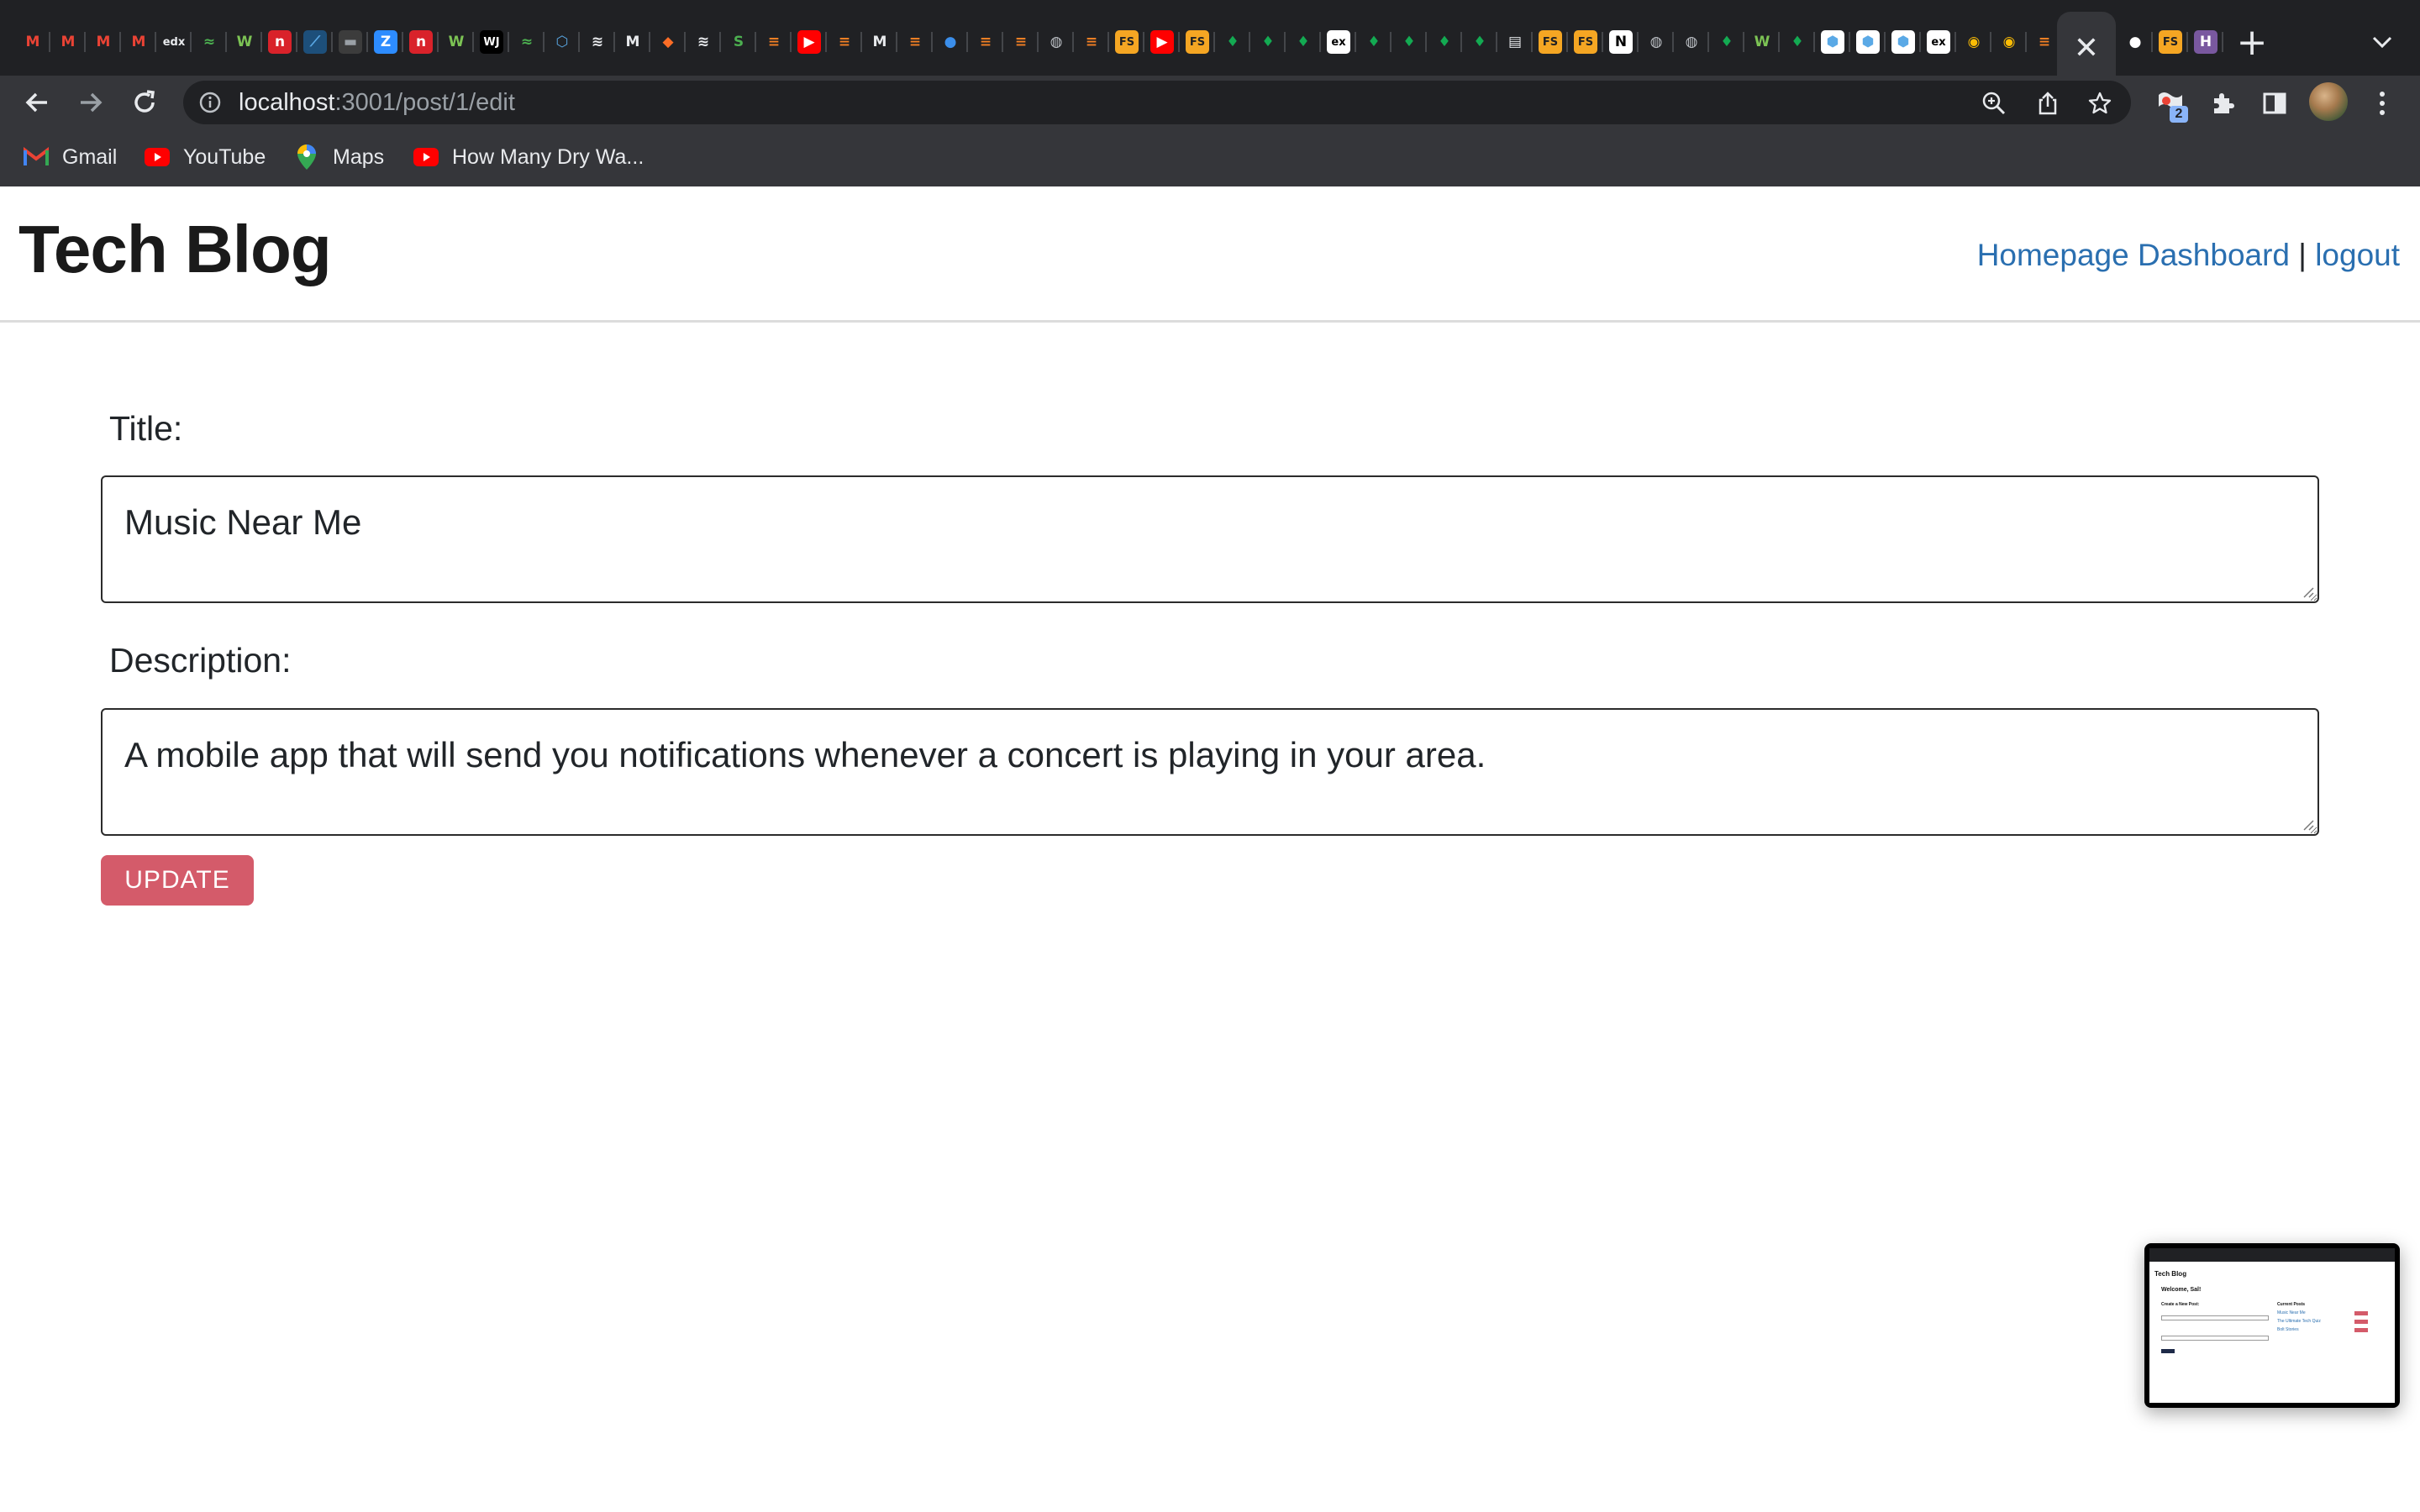  I want to click on tab-search-button, so click(2382, 42).